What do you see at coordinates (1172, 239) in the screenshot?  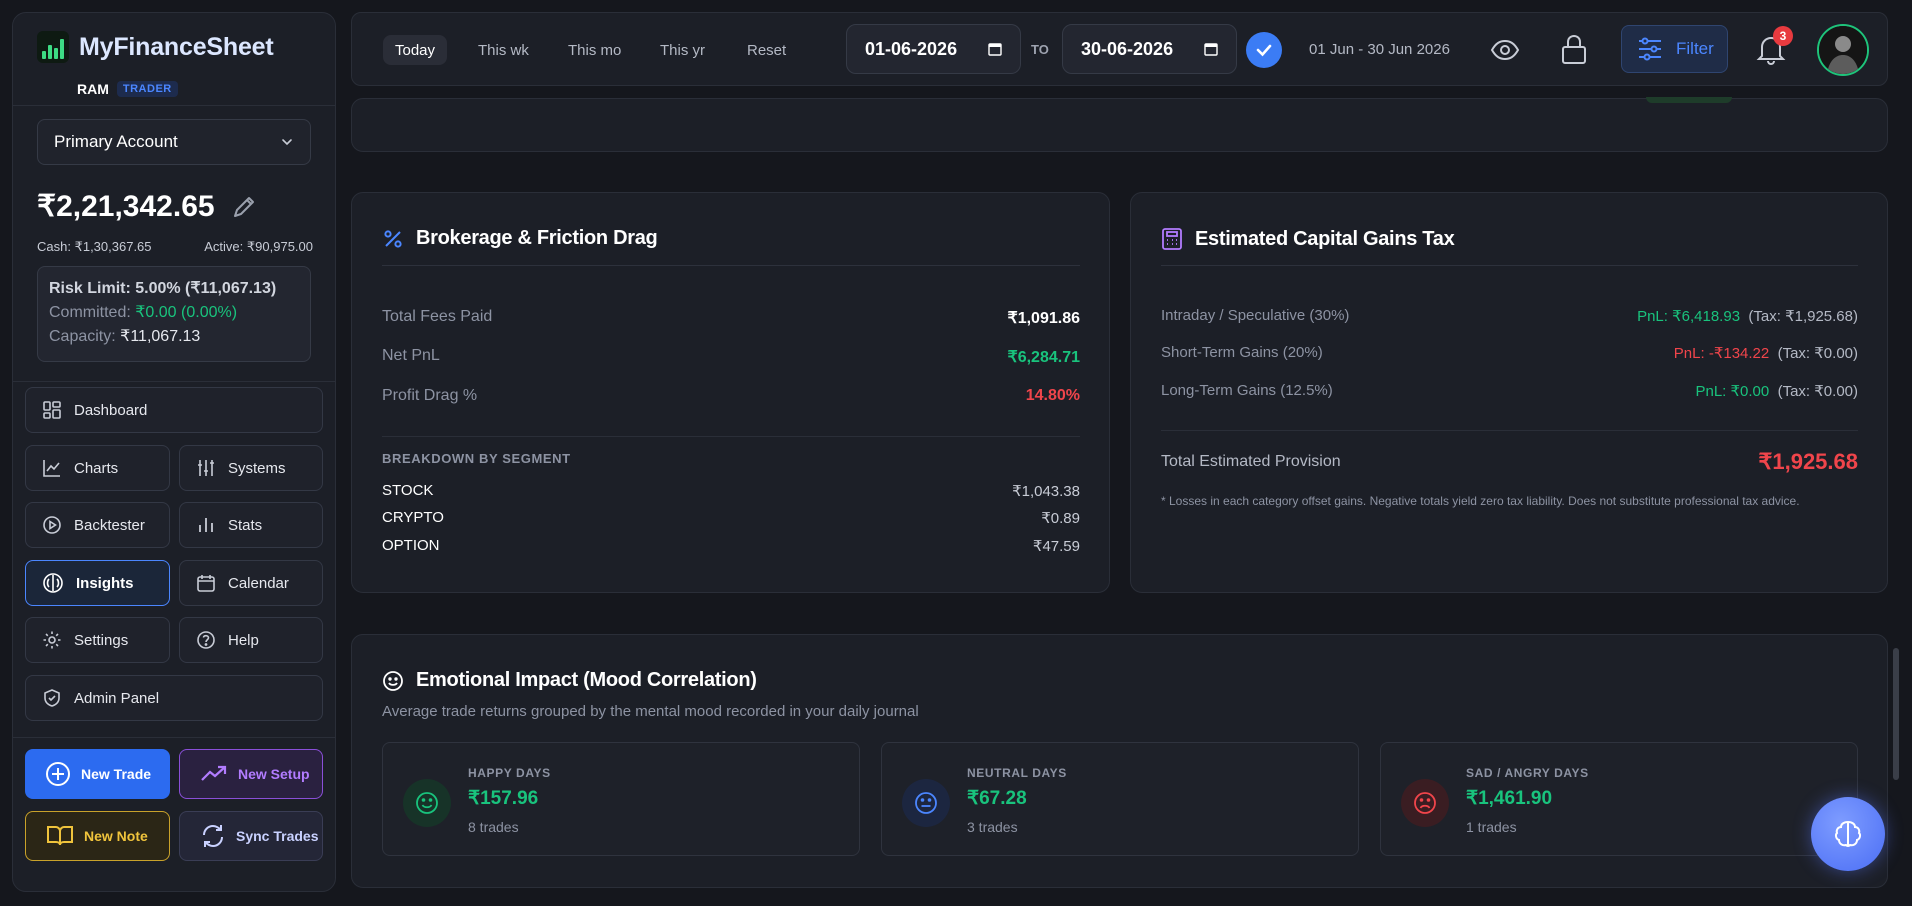 I see `calculator-icon` at bounding box center [1172, 239].